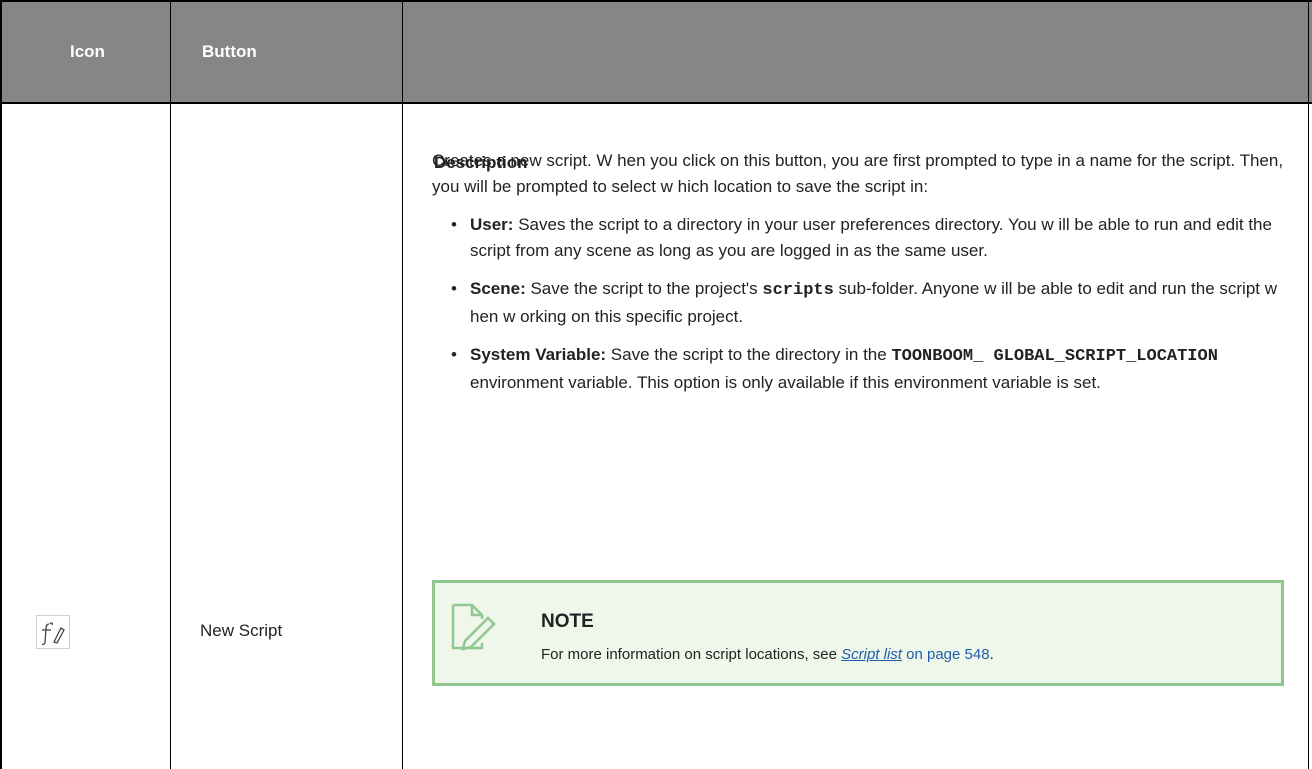 This screenshot has height=769, width=1312. Describe the element at coordinates (567, 621) in the screenshot. I see `note-title: NOTE` at that location.